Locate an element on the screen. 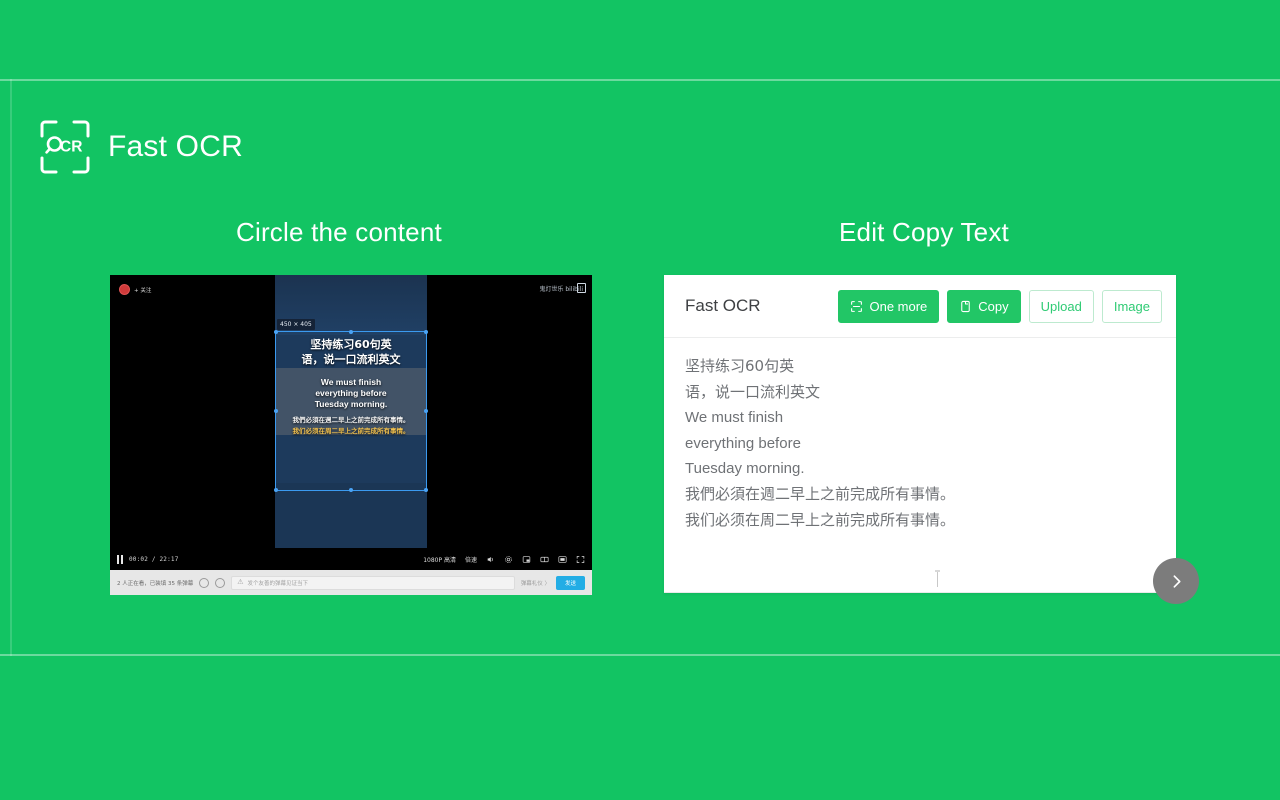 The height and width of the screenshot is (800, 1280). ocr-line: Tuesday morning. is located at coordinates (745, 469).